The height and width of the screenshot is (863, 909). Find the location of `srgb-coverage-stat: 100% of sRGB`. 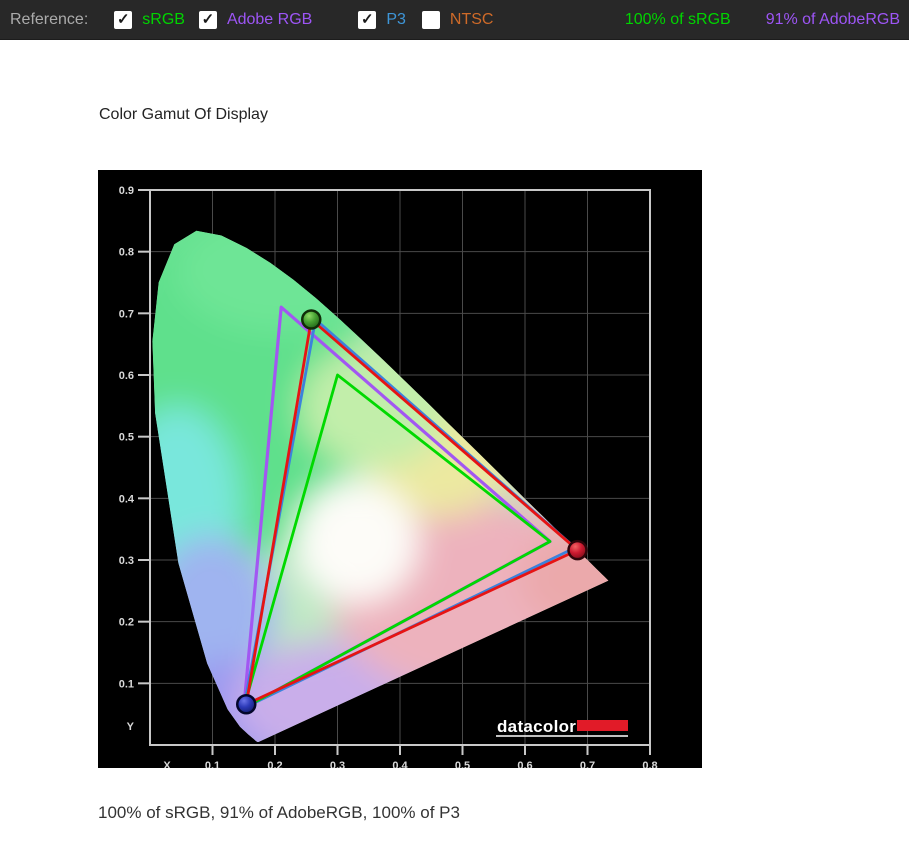

srgb-coverage-stat: 100% of sRGB is located at coordinates (677, 19).